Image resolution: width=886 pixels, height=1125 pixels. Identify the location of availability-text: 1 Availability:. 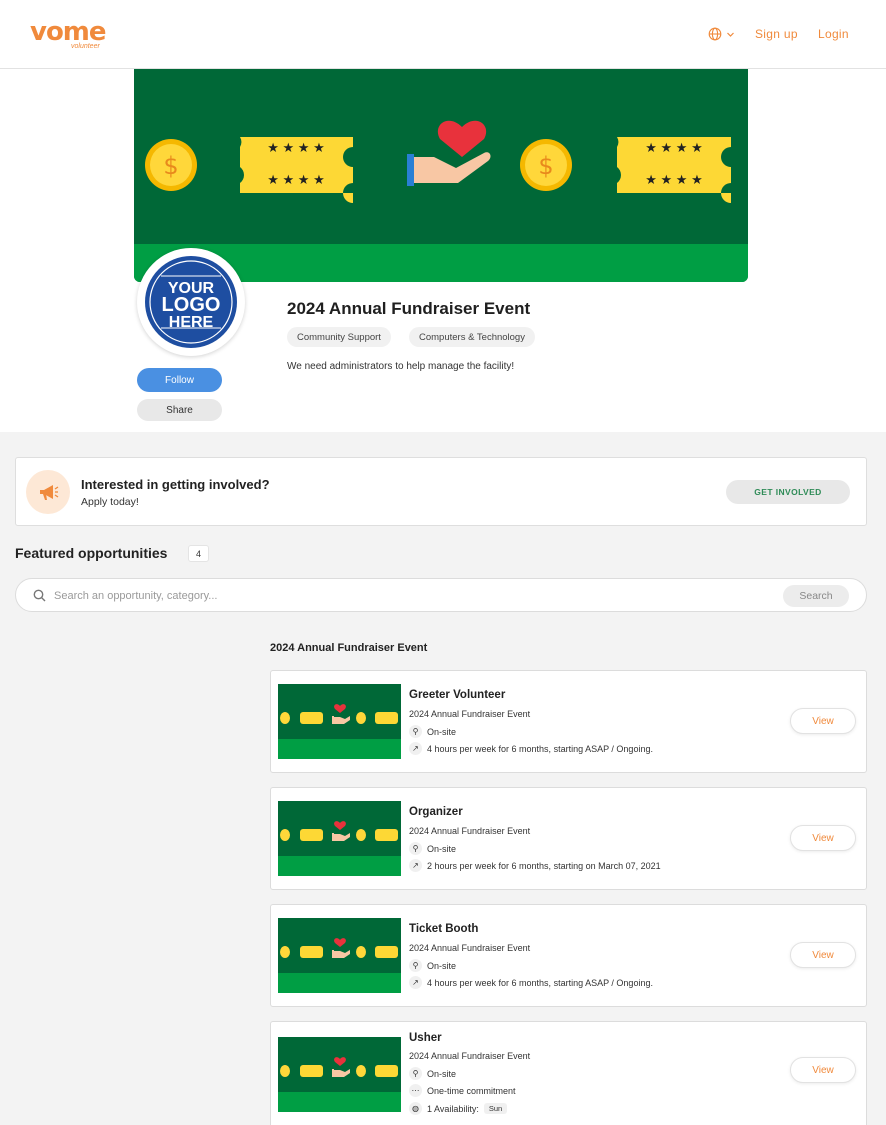
(453, 1108).